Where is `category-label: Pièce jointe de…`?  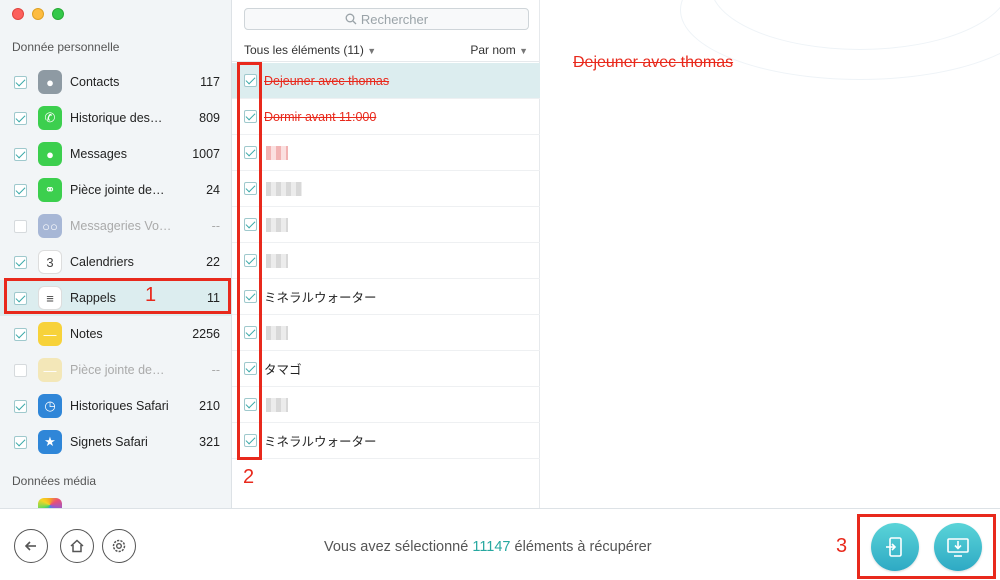
category-label: Pièce jointe de… is located at coordinates (117, 190).